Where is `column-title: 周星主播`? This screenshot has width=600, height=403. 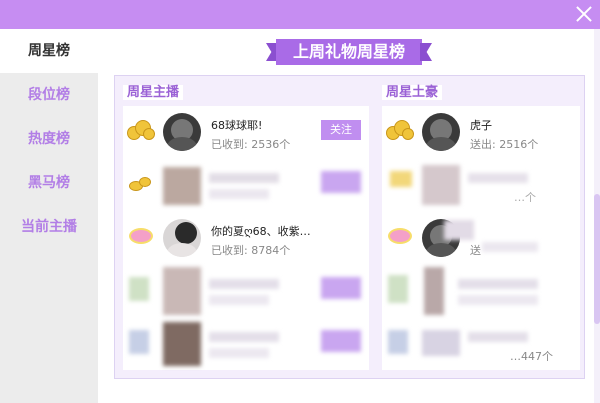 column-title: 周星主播 is located at coordinates (246, 93).